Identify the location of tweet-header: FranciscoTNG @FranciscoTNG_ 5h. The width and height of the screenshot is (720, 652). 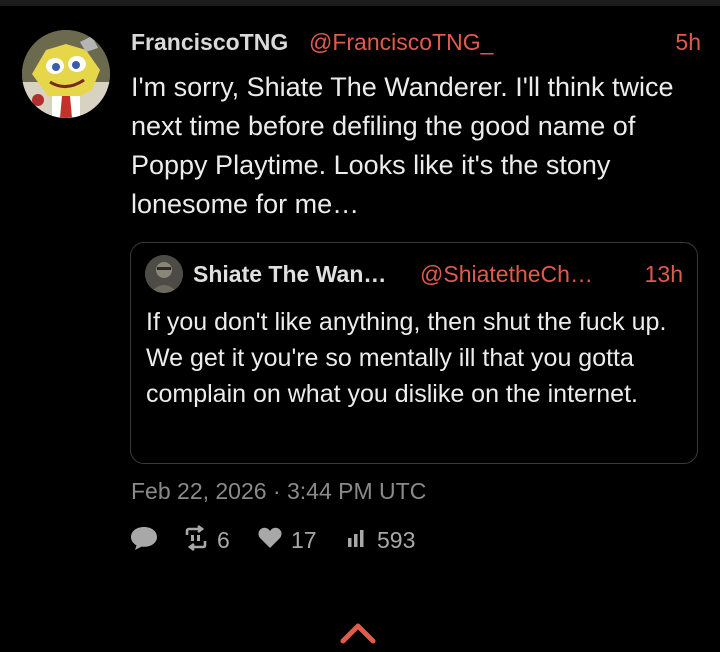
(416, 43).